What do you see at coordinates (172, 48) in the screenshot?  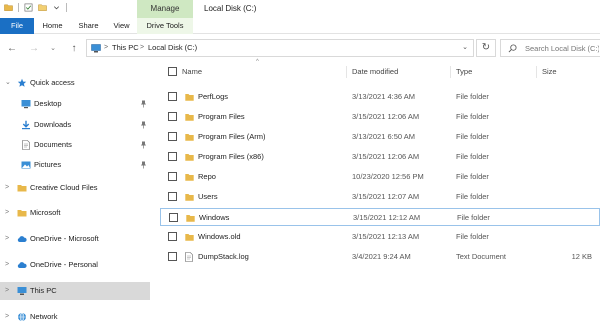 I see `breadcrumb-local-disk: Local Disk (C:)` at bounding box center [172, 48].